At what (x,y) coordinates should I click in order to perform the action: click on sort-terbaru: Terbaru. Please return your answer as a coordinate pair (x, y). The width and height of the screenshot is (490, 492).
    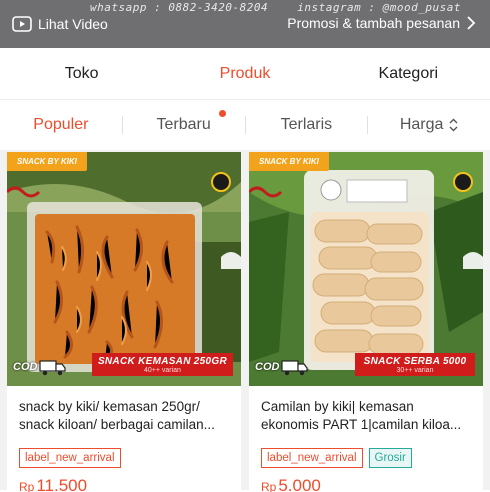
    Looking at the image, I should click on (184, 122).